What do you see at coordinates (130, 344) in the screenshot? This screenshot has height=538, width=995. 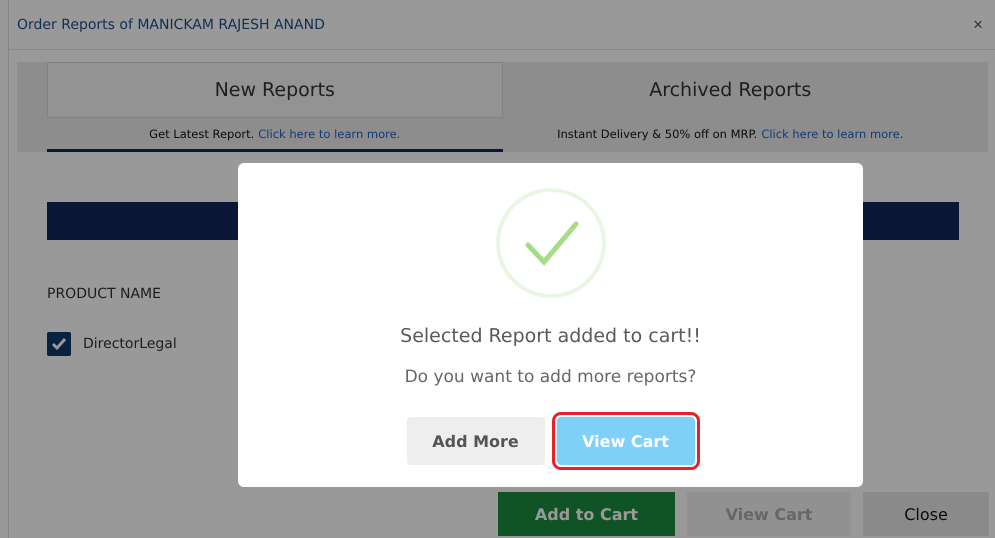 I see `product-name: DirectorLegal` at bounding box center [130, 344].